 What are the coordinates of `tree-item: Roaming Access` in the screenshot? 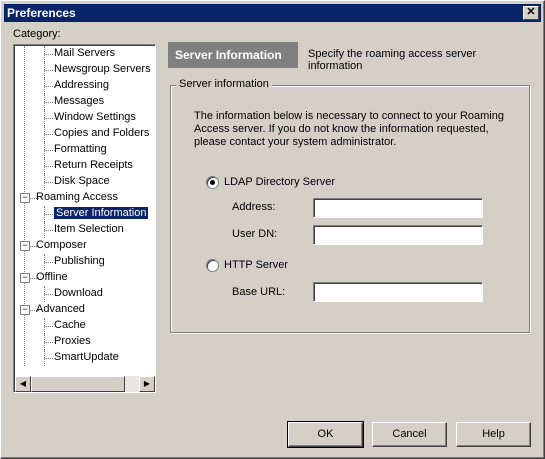 It's located at (77, 197).